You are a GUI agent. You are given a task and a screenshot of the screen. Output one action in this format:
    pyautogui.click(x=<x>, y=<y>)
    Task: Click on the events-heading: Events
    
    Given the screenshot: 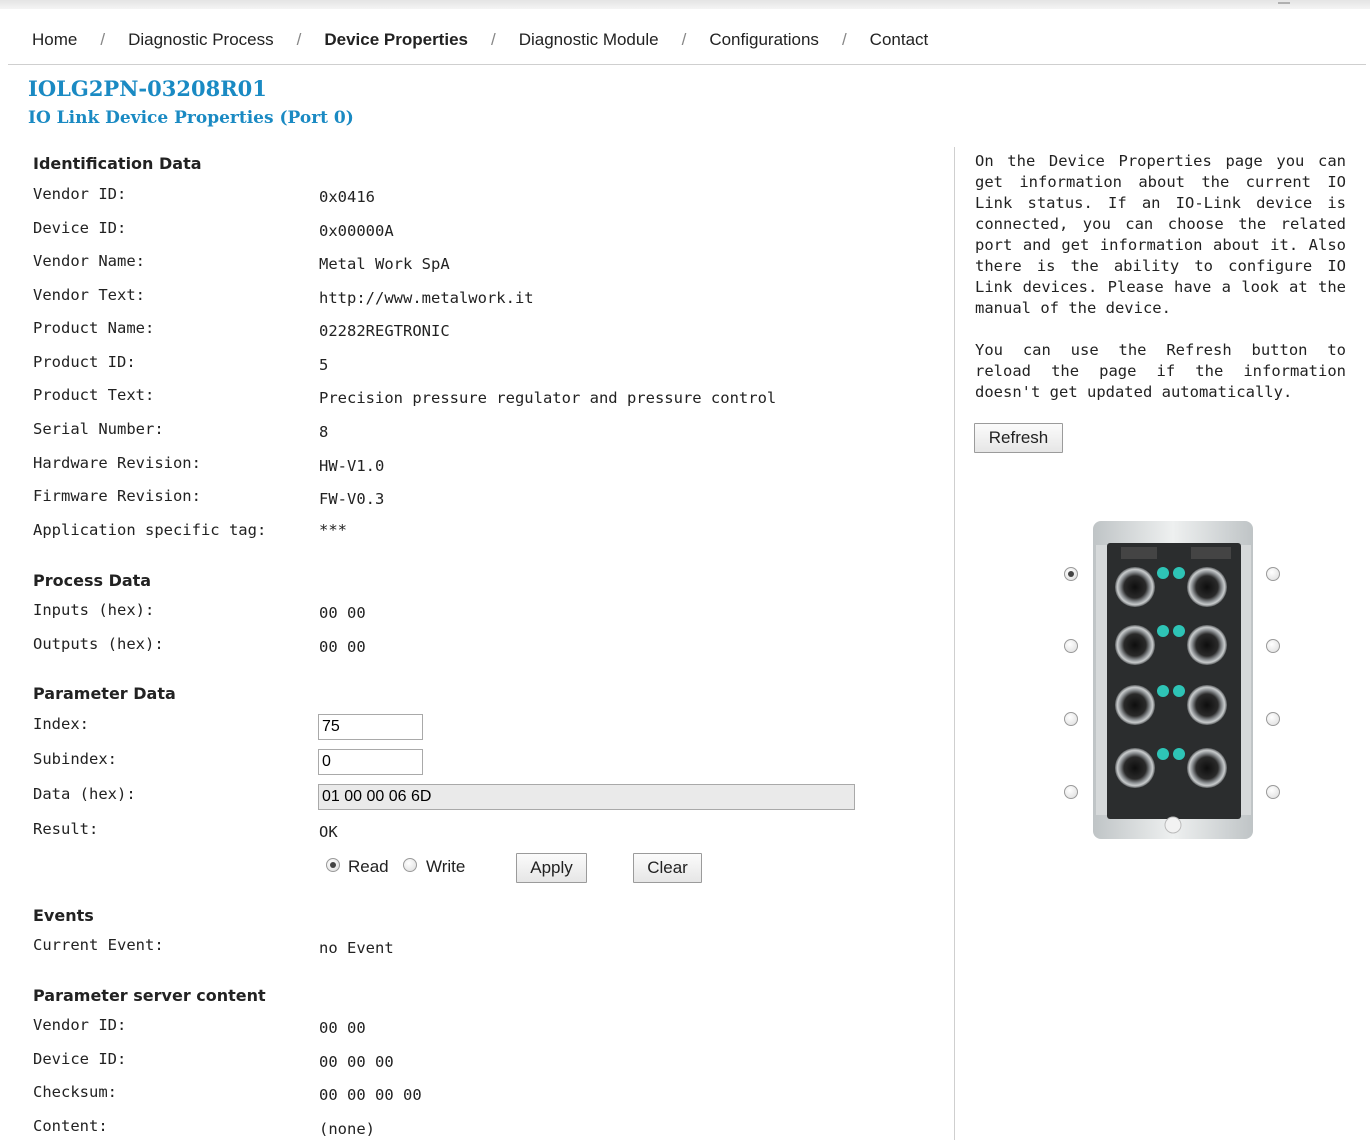 What is the action you would take?
    pyautogui.click(x=63, y=915)
    